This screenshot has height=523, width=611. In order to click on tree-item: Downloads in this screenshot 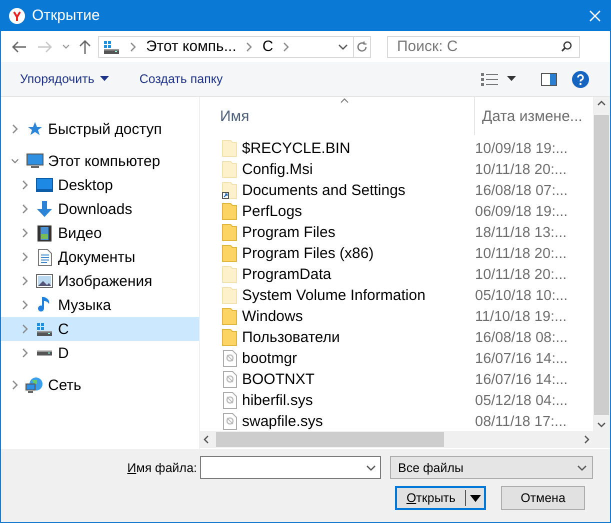, I will do `click(100, 209)`.